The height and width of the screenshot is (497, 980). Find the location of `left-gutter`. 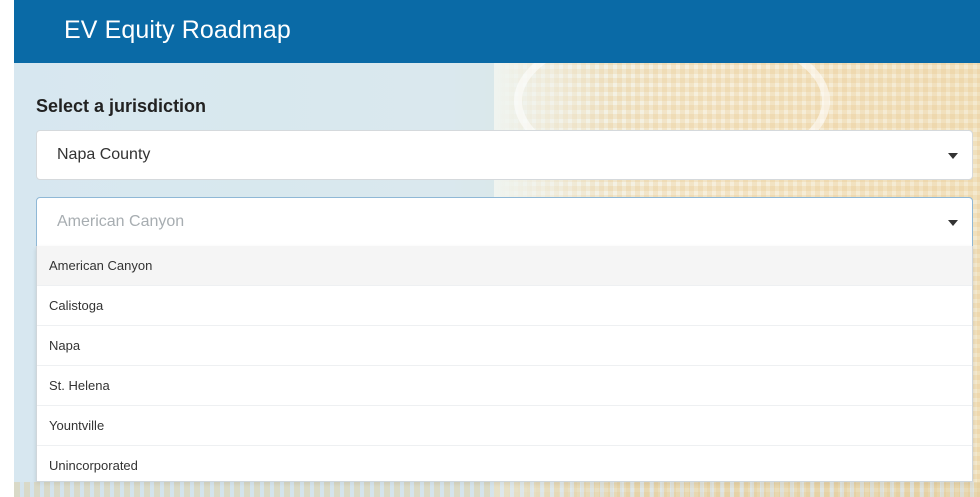

left-gutter is located at coordinates (7, 248).